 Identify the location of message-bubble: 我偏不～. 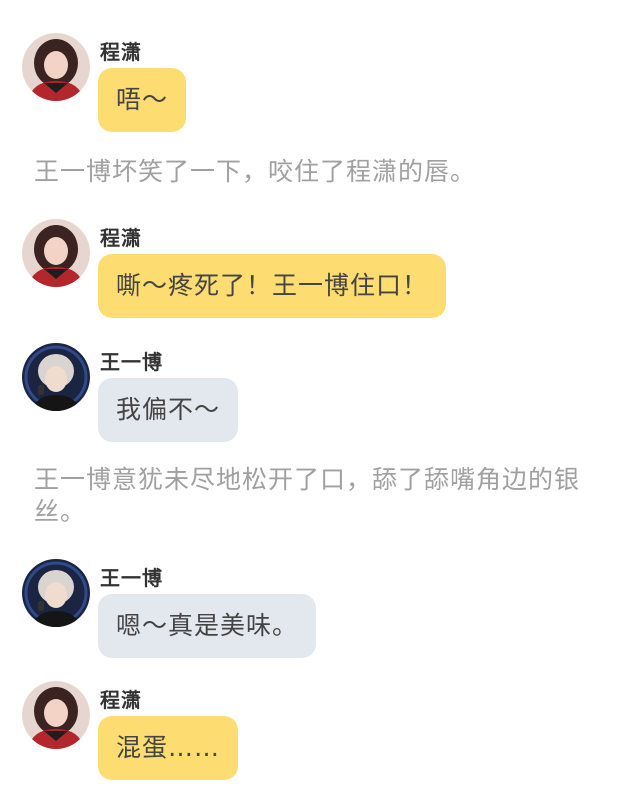
(168, 410).